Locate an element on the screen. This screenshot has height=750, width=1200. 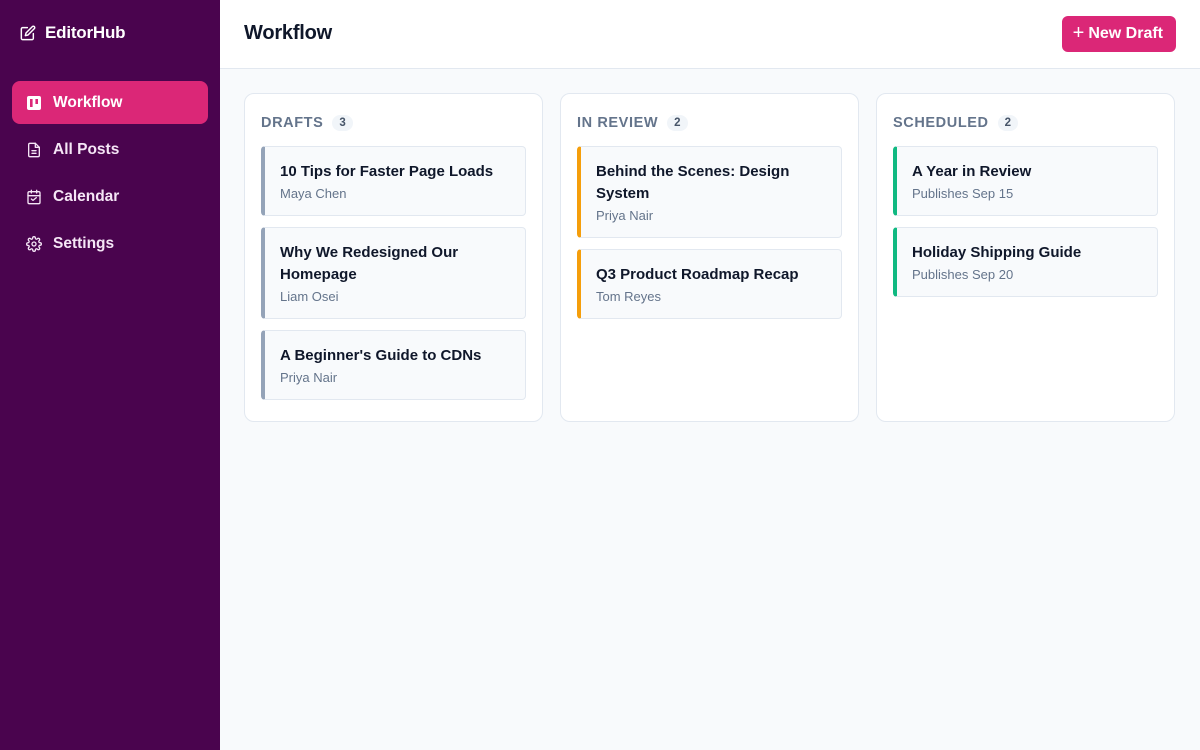
brand-name: EditorHub is located at coordinates (85, 32).